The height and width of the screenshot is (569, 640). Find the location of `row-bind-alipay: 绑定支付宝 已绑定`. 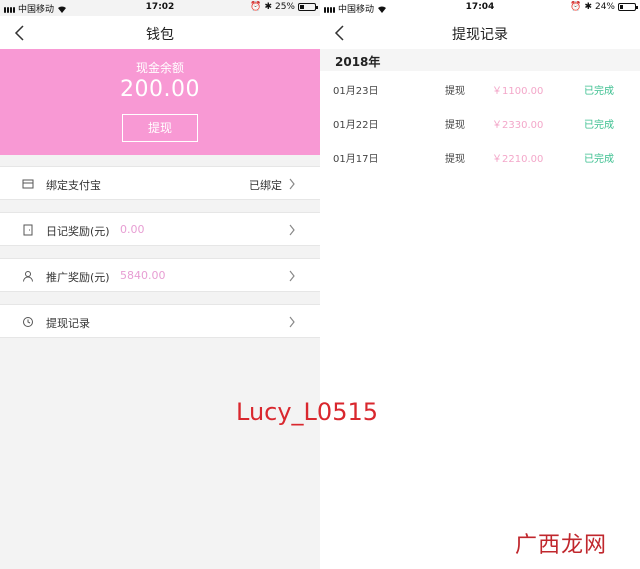

row-bind-alipay: 绑定支付宝 已绑定 is located at coordinates (160, 183).